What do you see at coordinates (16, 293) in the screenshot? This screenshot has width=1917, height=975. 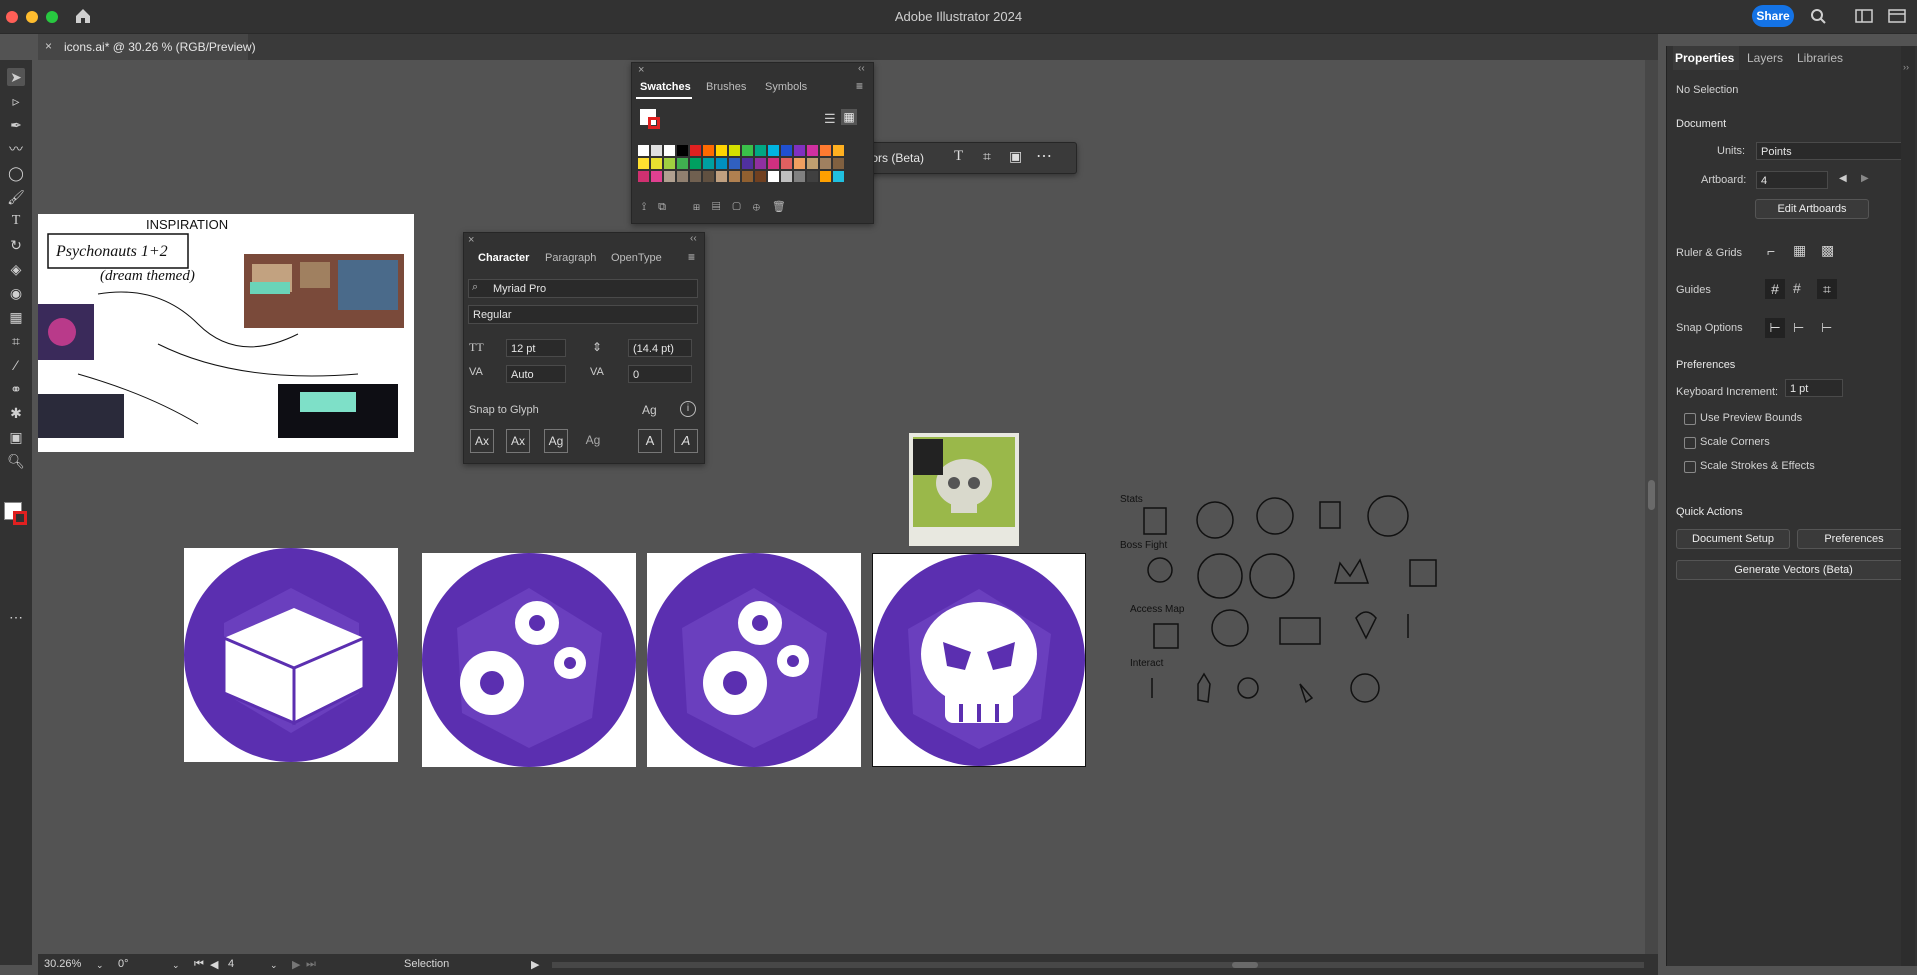 I see `warp-tool-icon: ◉` at bounding box center [16, 293].